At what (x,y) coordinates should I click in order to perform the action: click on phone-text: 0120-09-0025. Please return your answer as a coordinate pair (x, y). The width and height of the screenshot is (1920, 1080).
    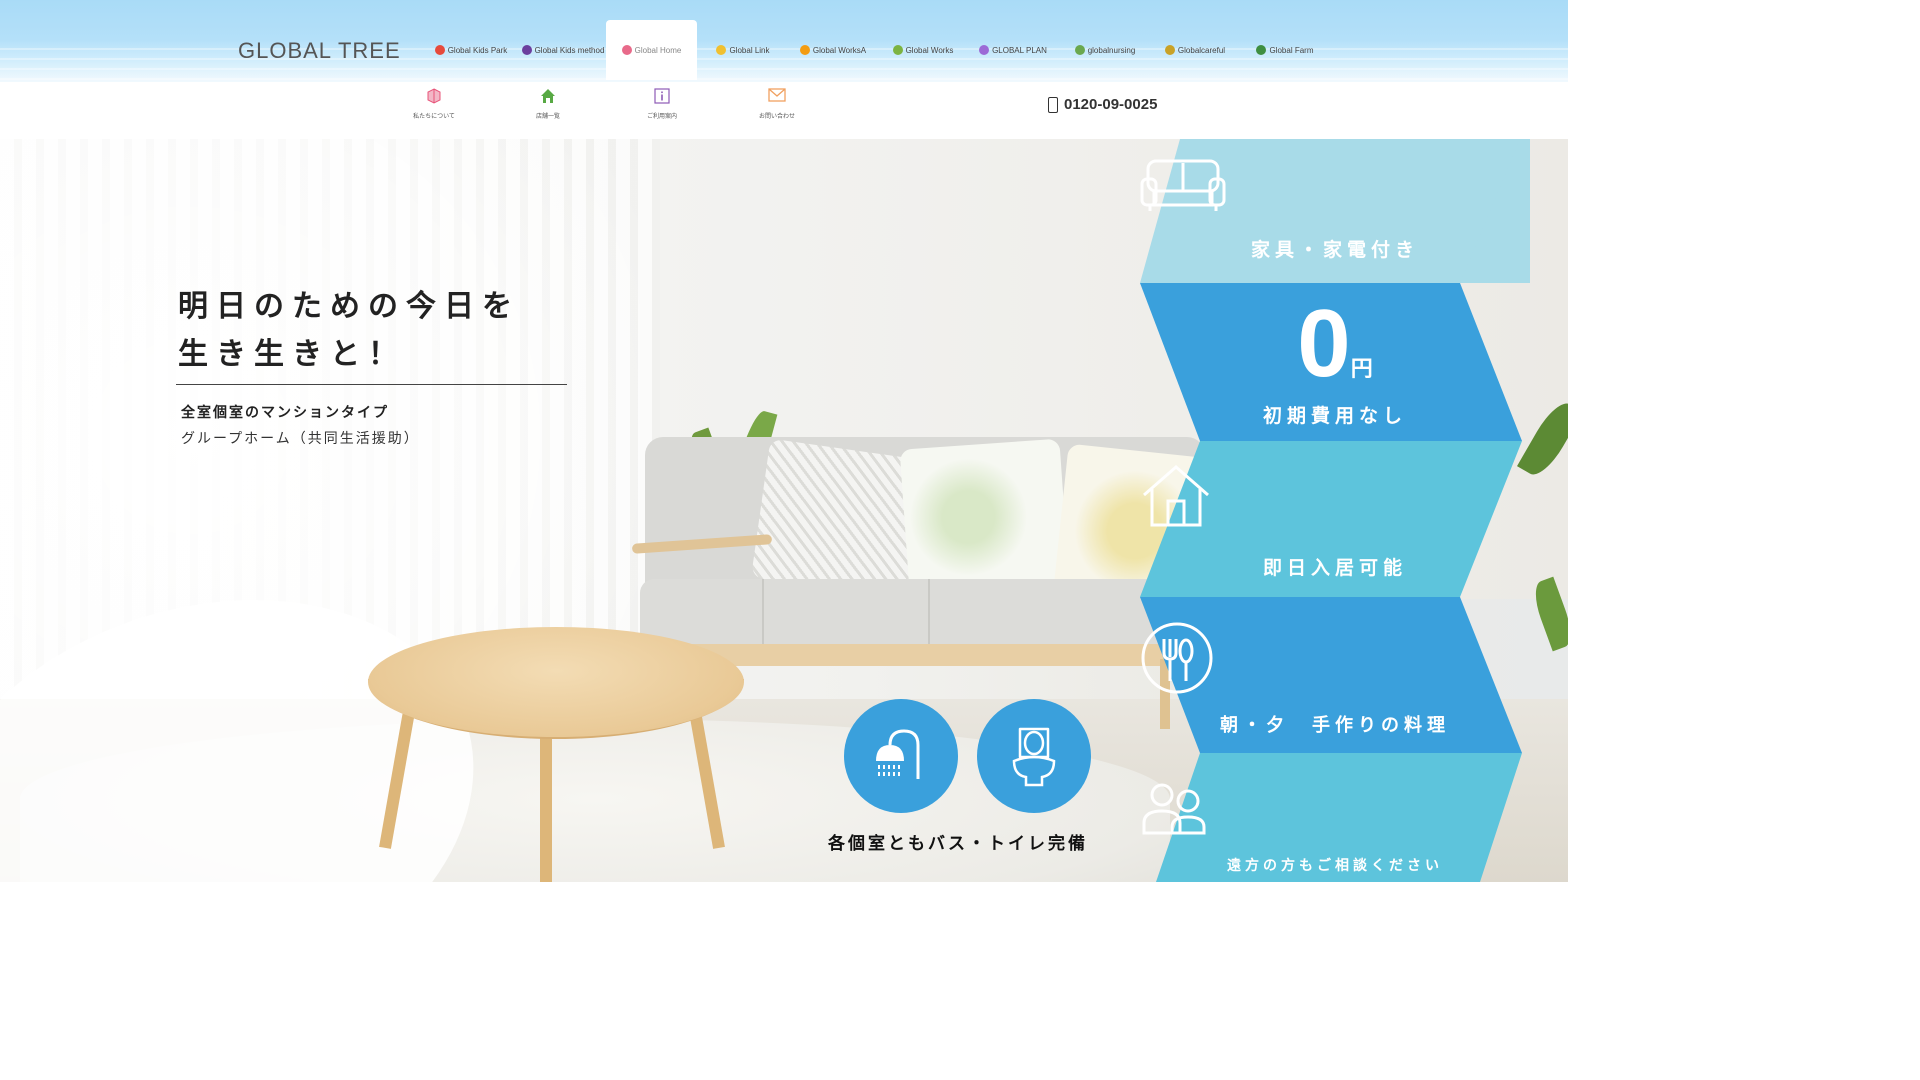
    Looking at the image, I should click on (1111, 104).